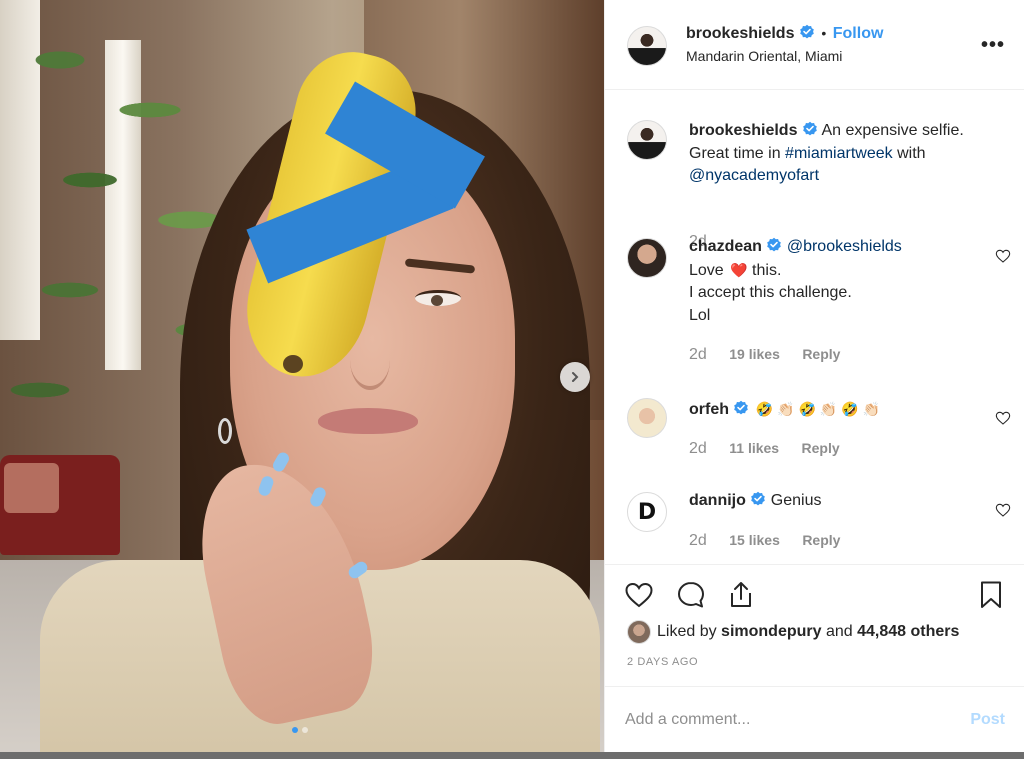  Describe the element at coordinates (735, 153) in the screenshot. I see `caption-part-2: Great time in` at that location.